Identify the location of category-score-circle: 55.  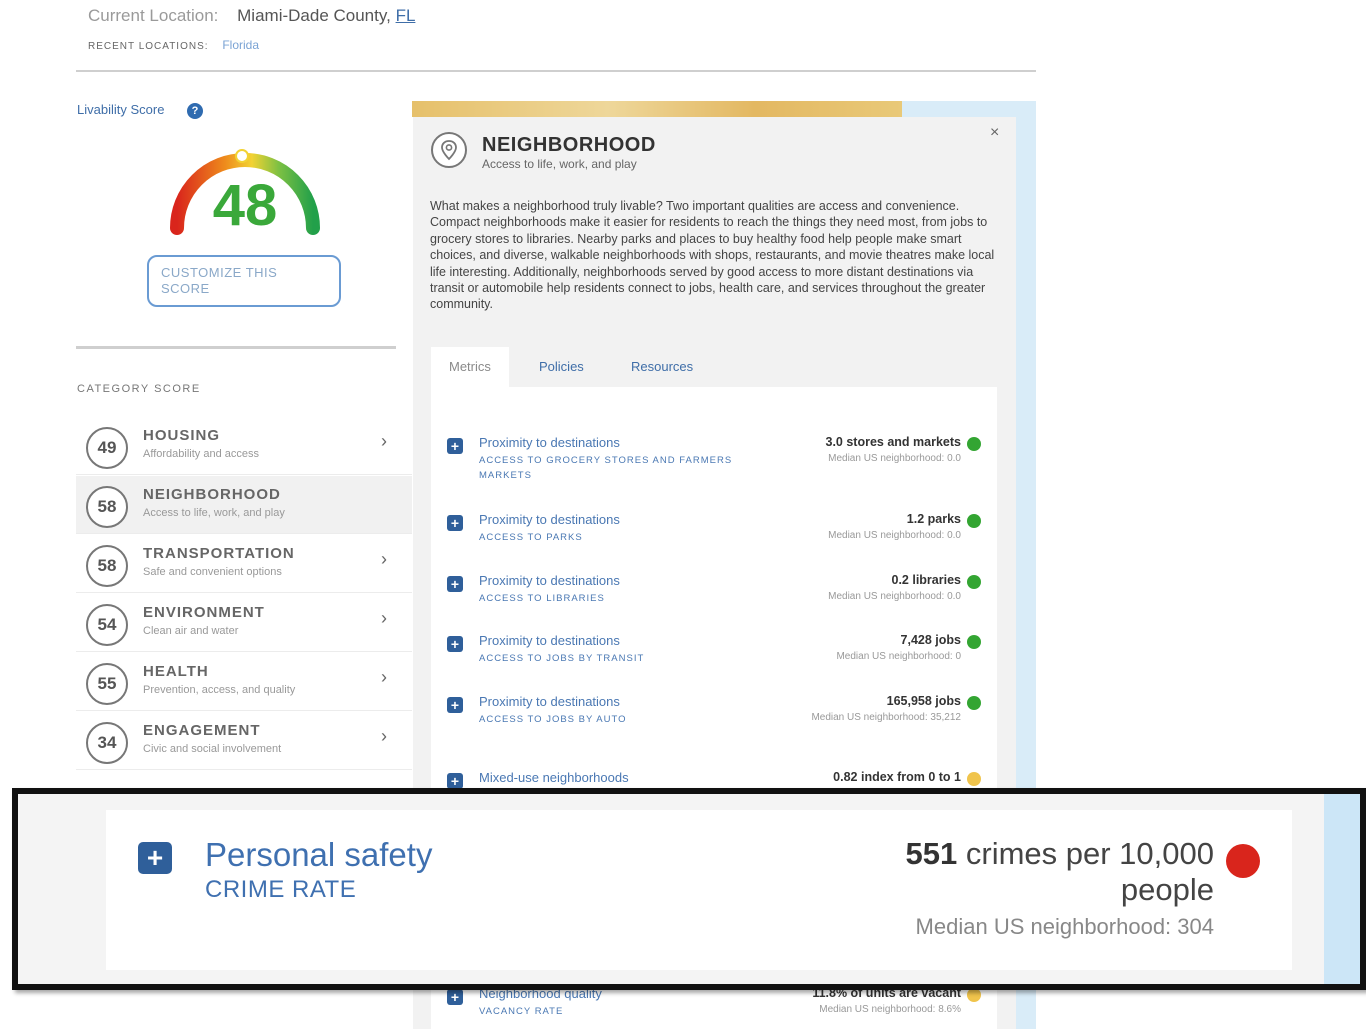
(107, 684).